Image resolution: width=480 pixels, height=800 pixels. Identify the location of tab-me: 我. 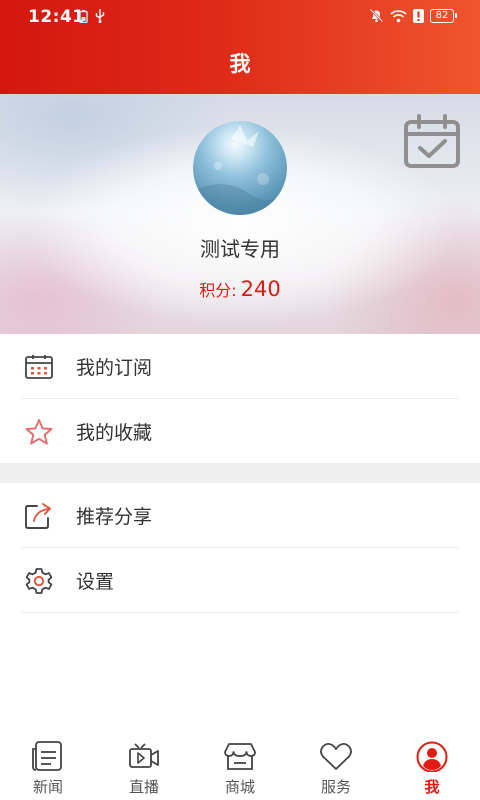
(432, 768).